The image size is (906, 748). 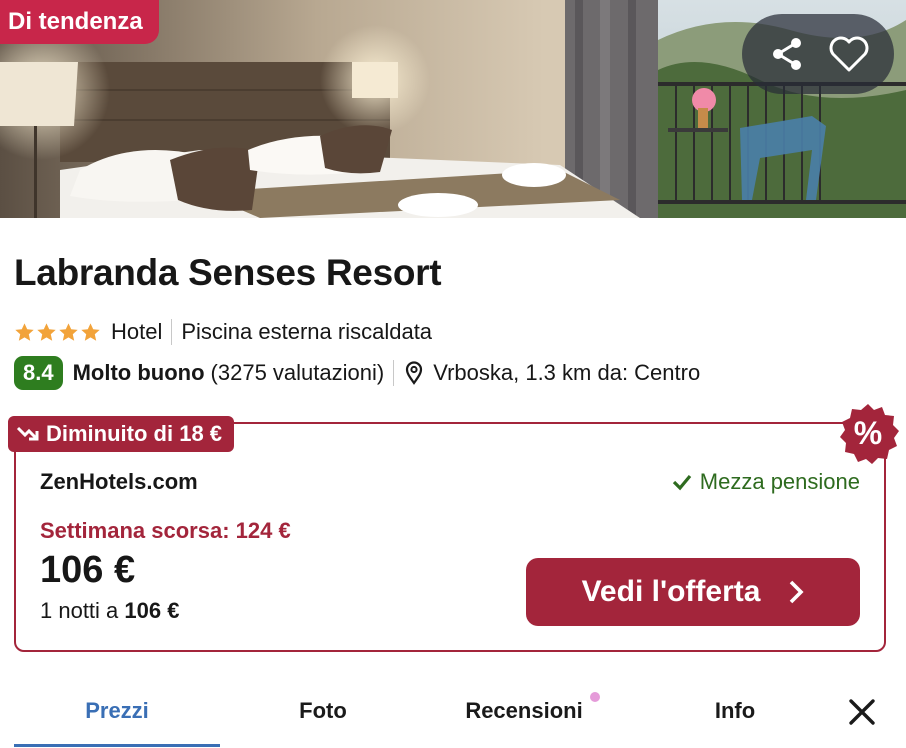 What do you see at coordinates (414, 373) in the screenshot?
I see `location-pin-icon` at bounding box center [414, 373].